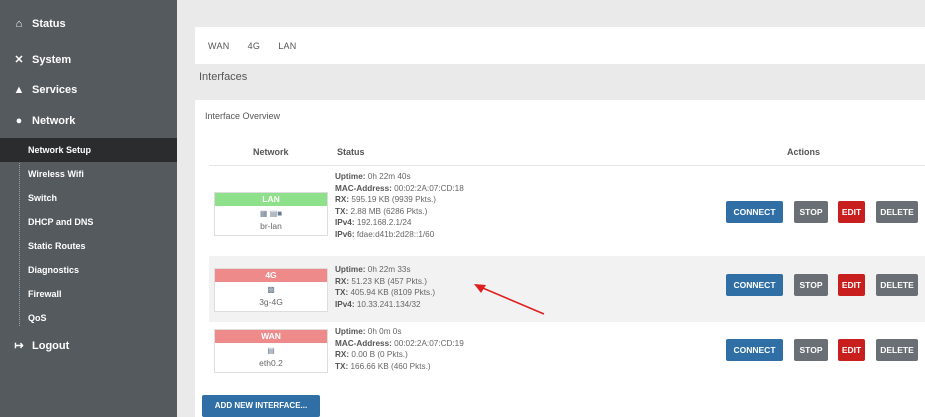  What do you see at coordinates (88, 318) in the screenshot?
I see `sidebar-subitem-qos: QoS` at bounding box center [88, 318].